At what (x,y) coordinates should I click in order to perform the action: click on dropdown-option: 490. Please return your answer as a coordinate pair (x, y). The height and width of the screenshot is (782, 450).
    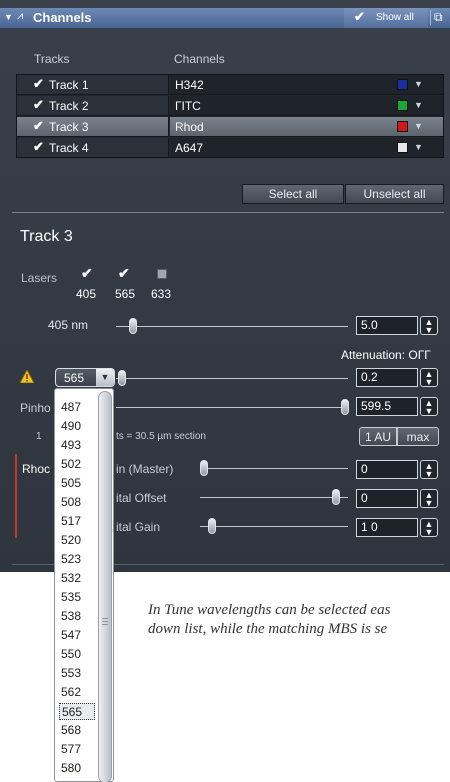
    Looking at the image, I should click on (77, 426).